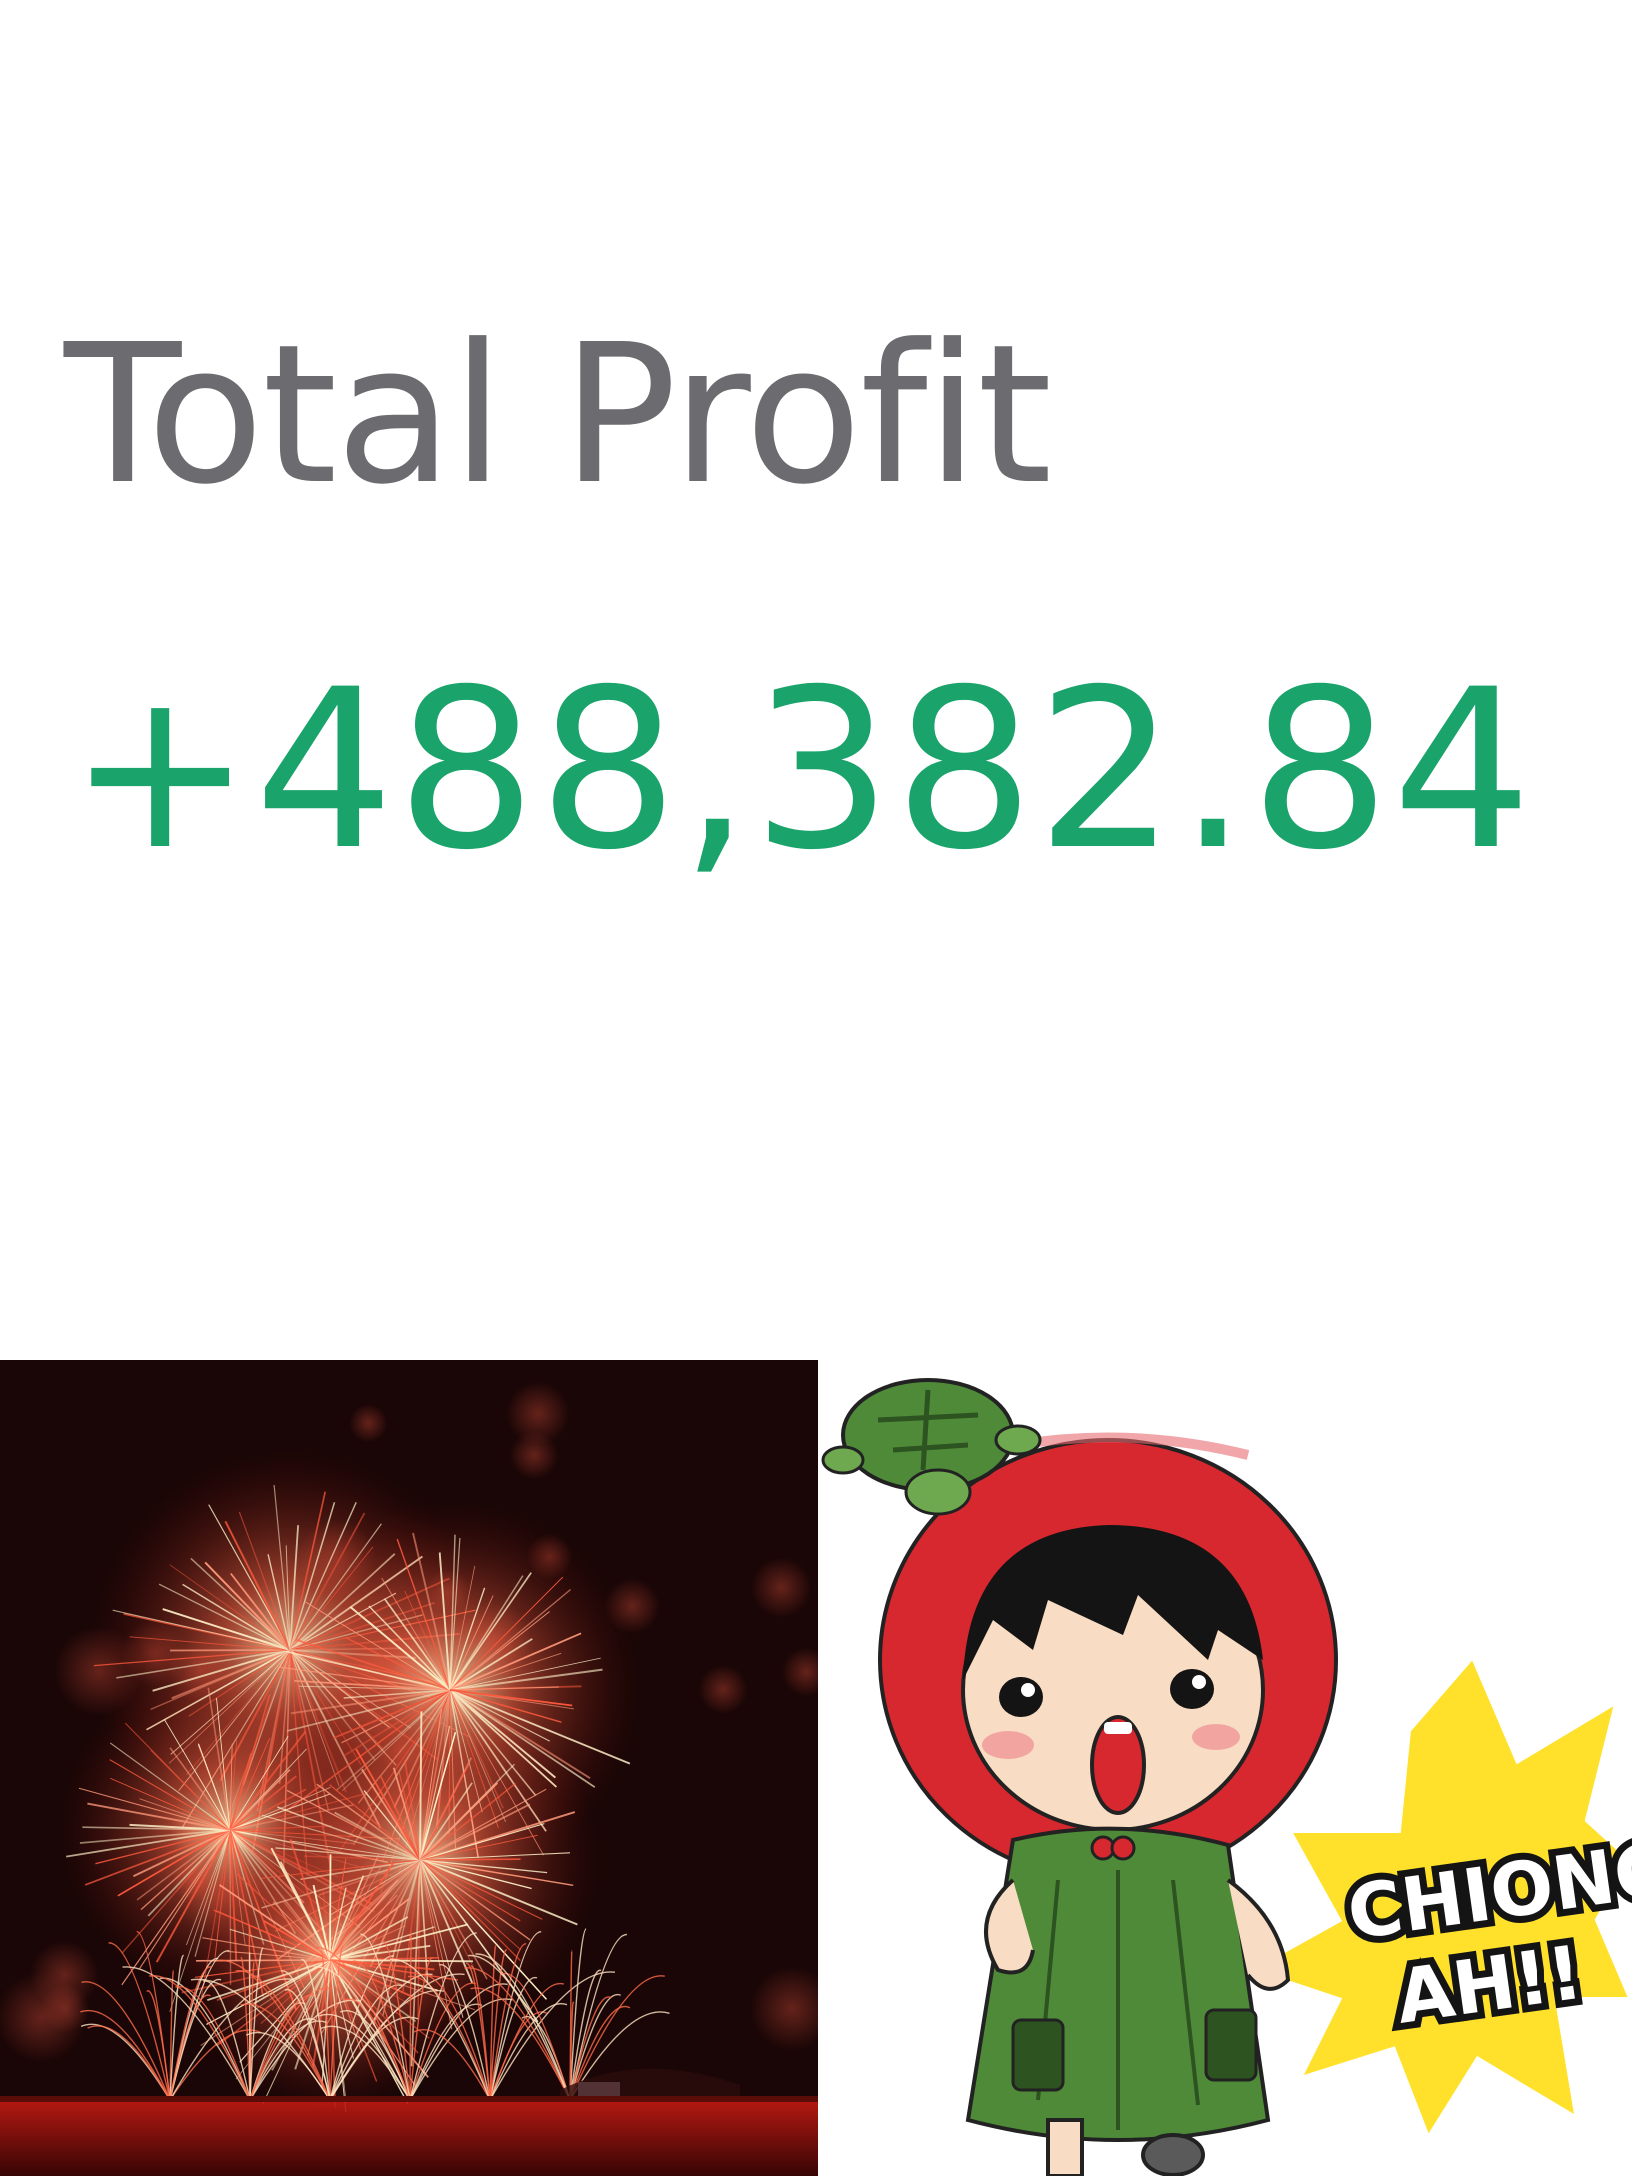  I want to click on total-profit-label: Total Profit, so click(558, 415).